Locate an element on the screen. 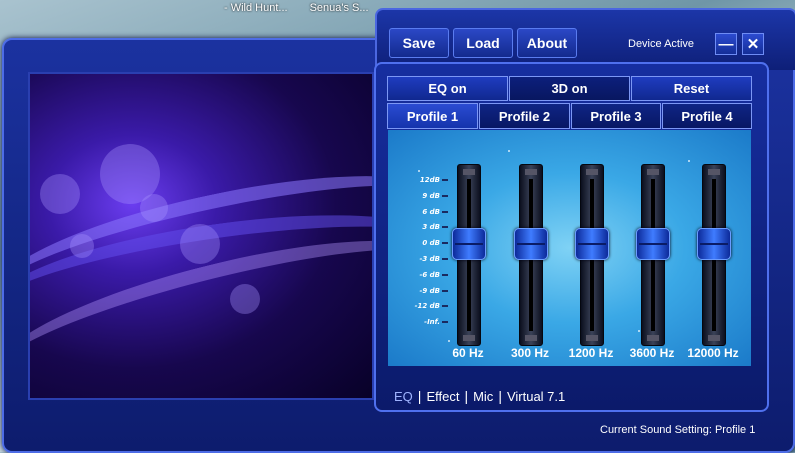 This screenshot has width=795, height=453. db-scale-label: 12dB is located at coordinates (430, 180).